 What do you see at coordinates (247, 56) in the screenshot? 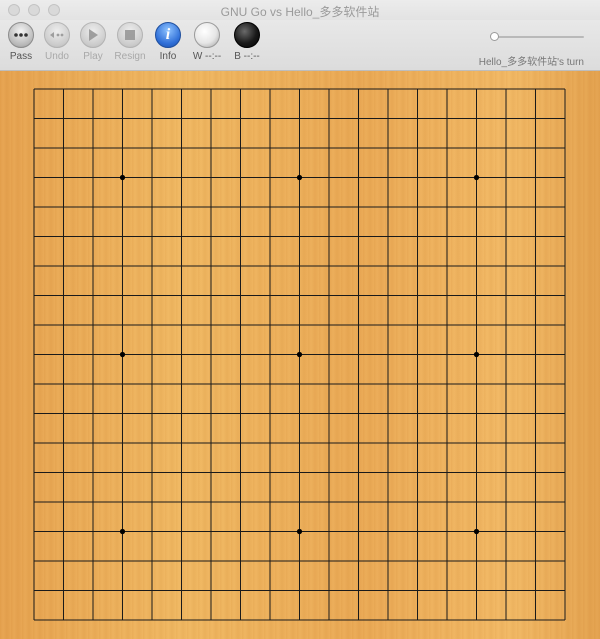
I see `black-clock: B --:--` at bounding box center [247, 56].